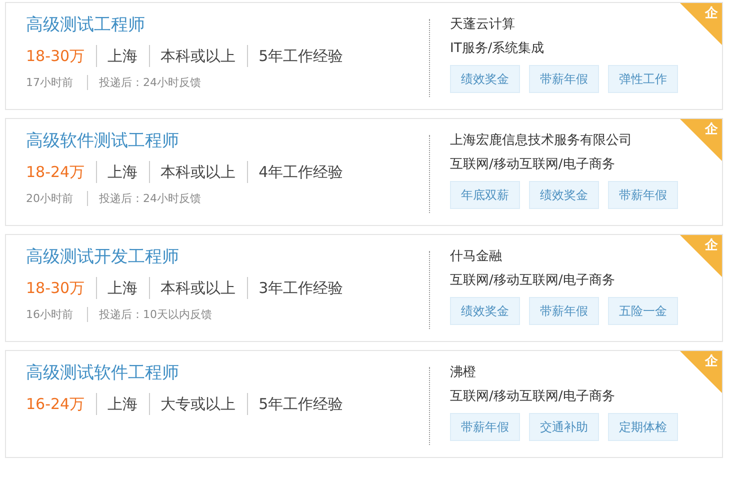 The width and height of the screenshot is (735, 495). What do you see at coordinates (643, 427) in the screenshot?
I see `benefit-tag: 定期体检` at bounding box center [643, 427].